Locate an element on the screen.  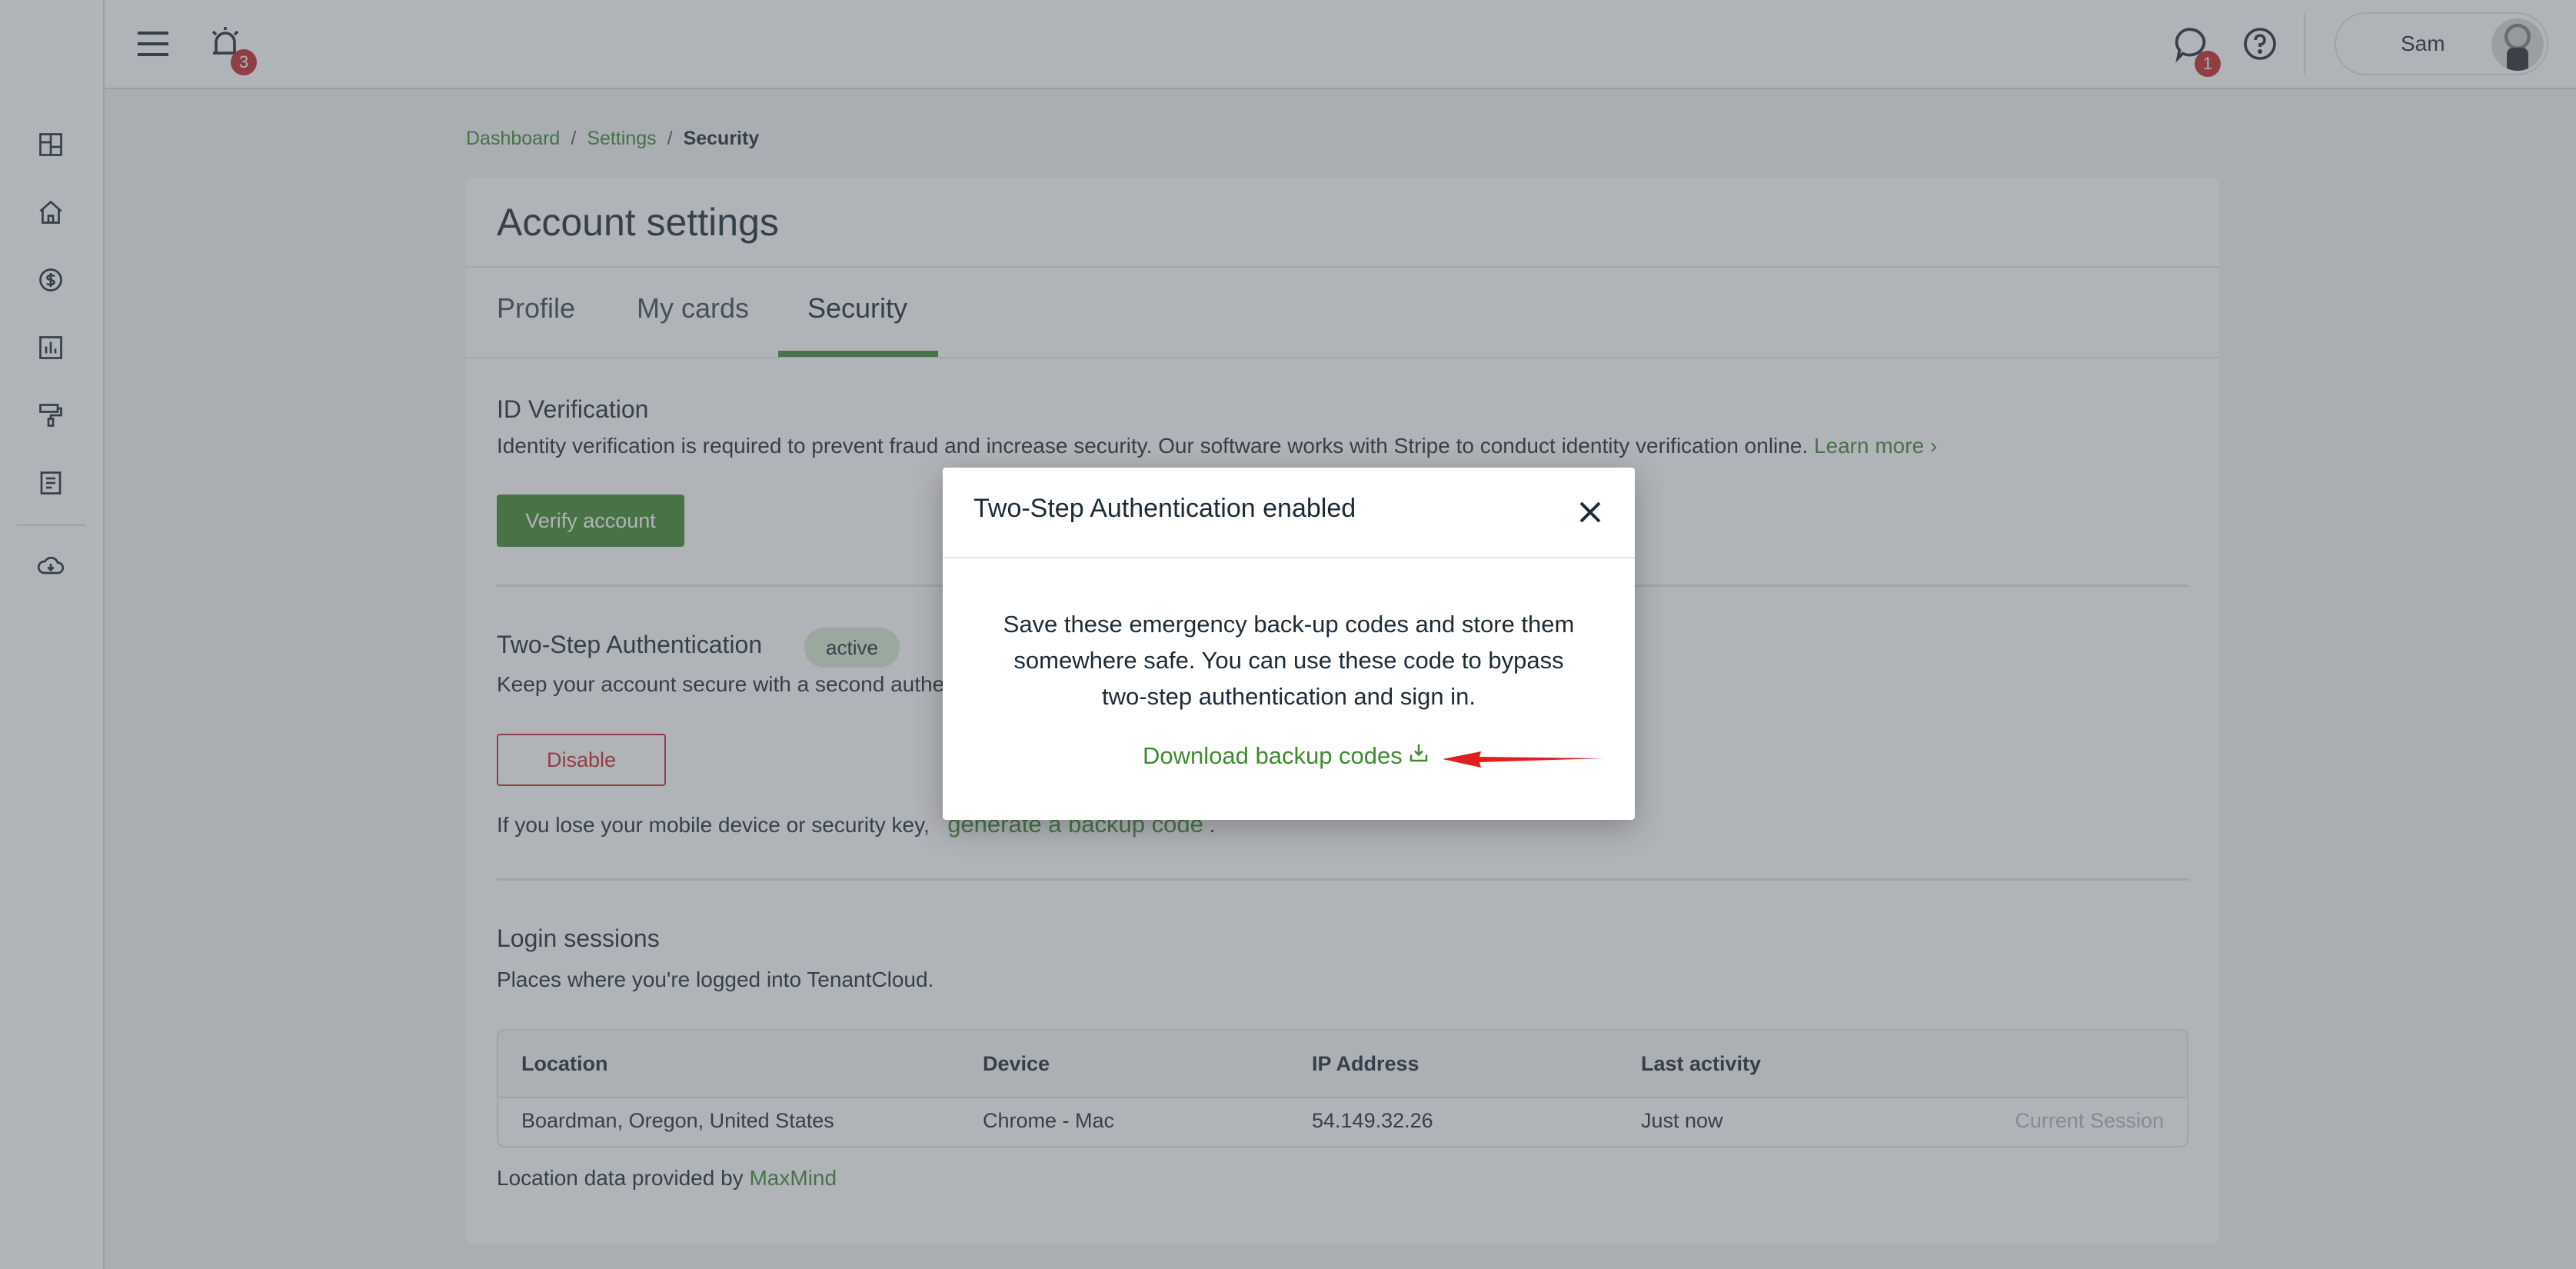
download-icon is located at coordinates (1418, 756).